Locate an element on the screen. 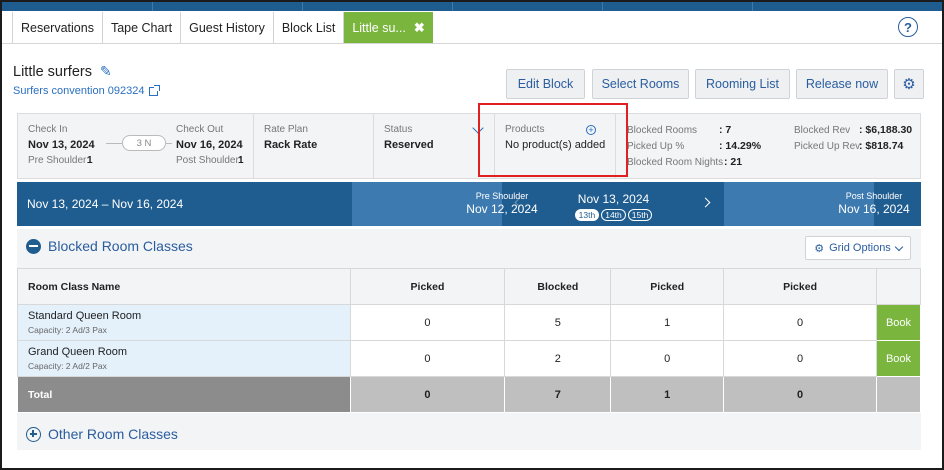  section-title: Blocked Room Classes is located at coordinates (120, 246).